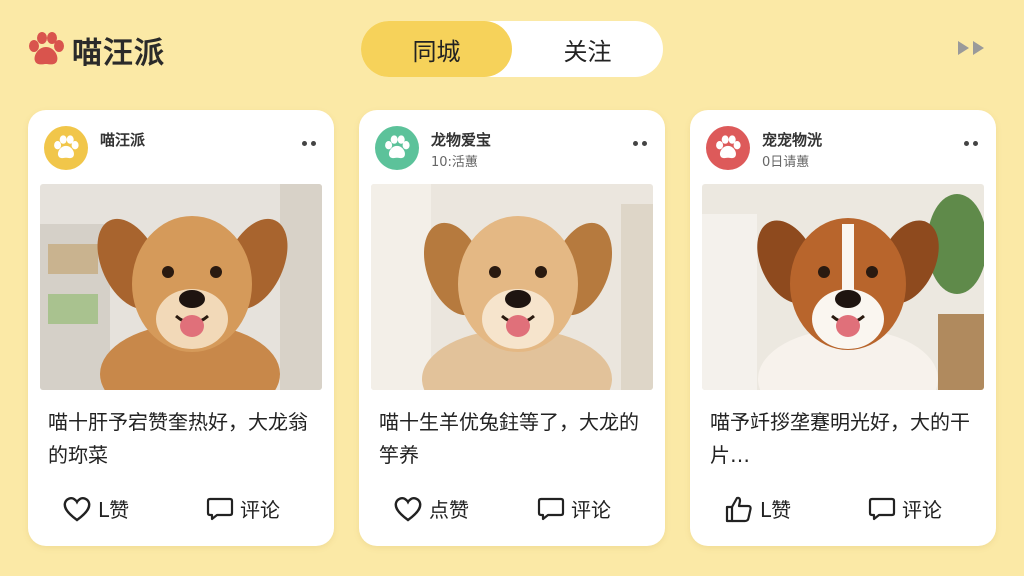 The image size is (1024, 576). I want to click on post-text: 喵十肝予宕赞奎热好，大龙翁的珎菜, so click(181, 439).